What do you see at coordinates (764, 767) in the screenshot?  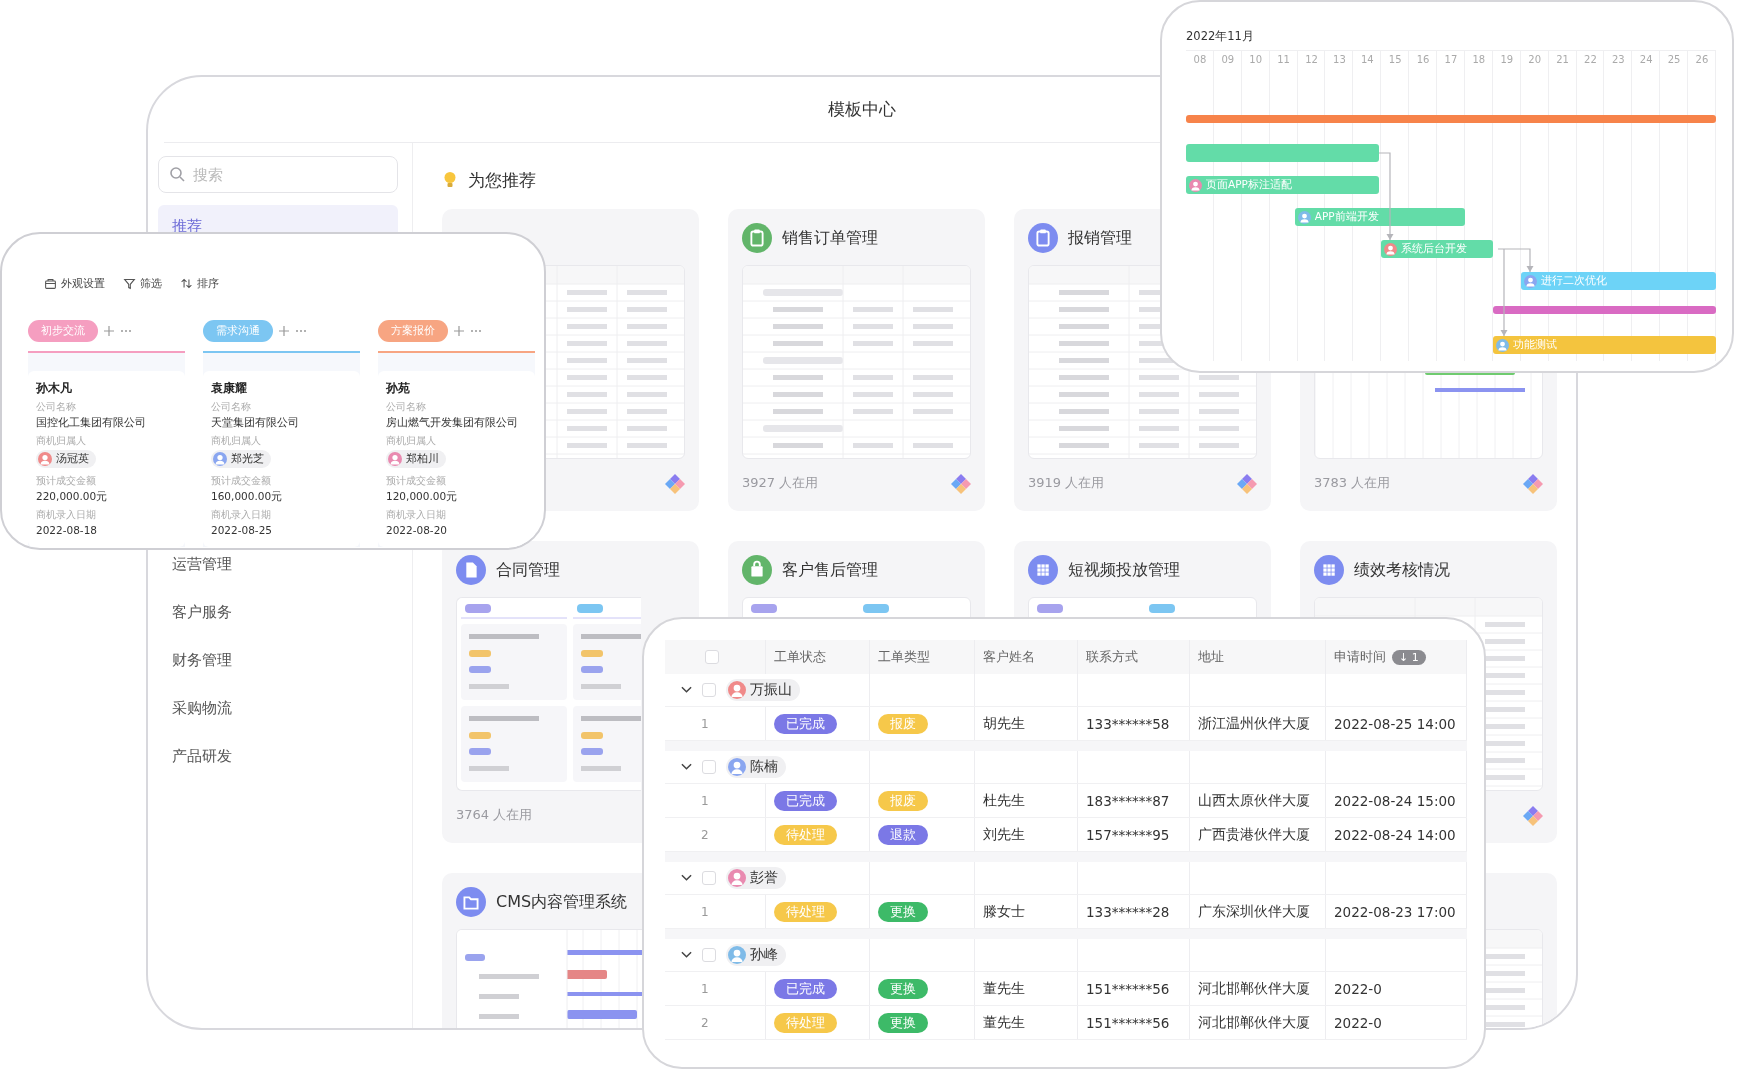 I see `person-name: 陈楠` at bounding box center [764, 767].